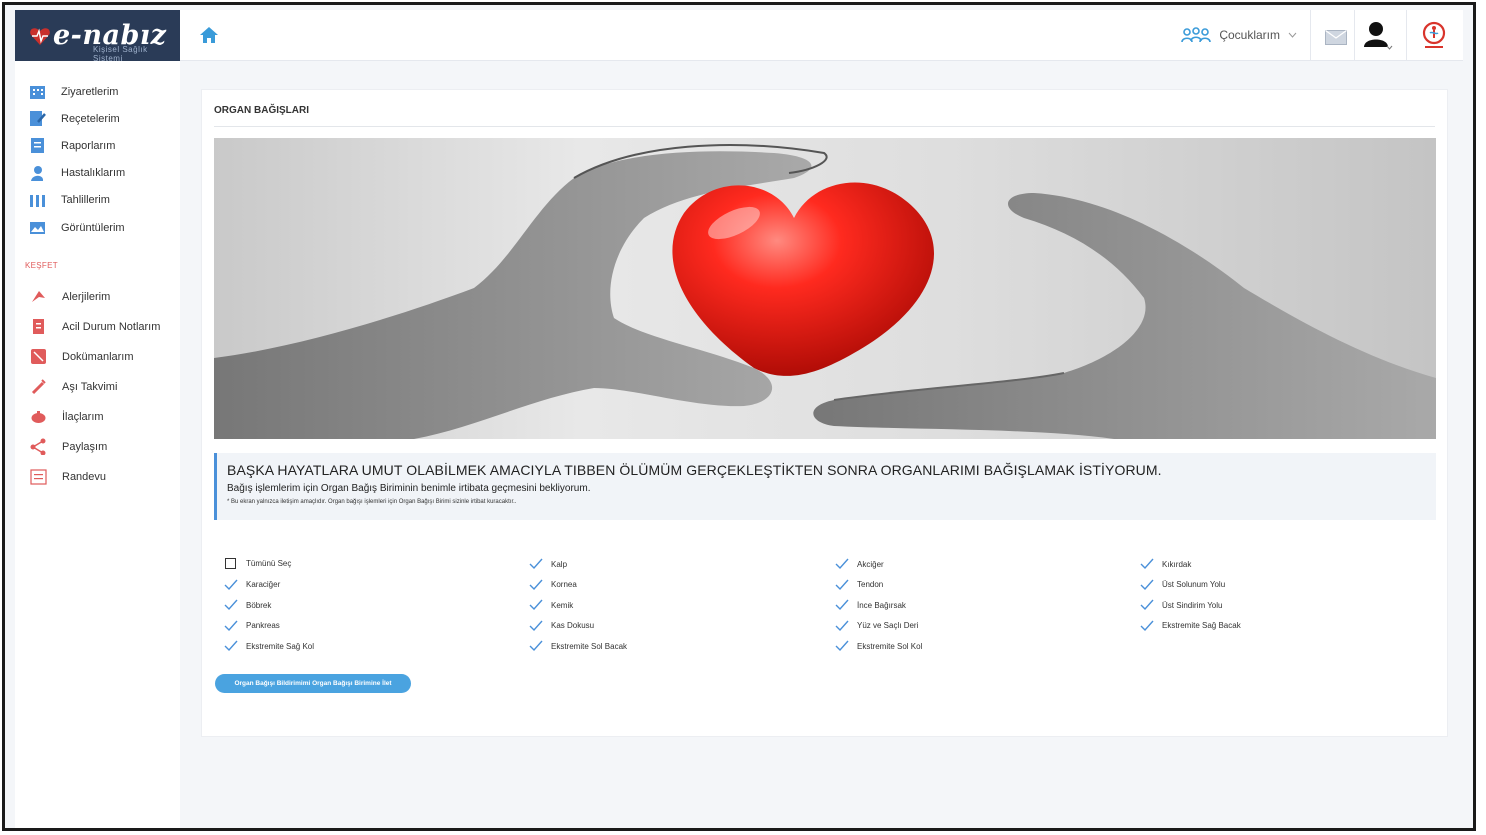 This screenshot has width=1486, height=835. Describe the element at coordinates (38, 447) in the screenshot. I see `share-icon` at that location.